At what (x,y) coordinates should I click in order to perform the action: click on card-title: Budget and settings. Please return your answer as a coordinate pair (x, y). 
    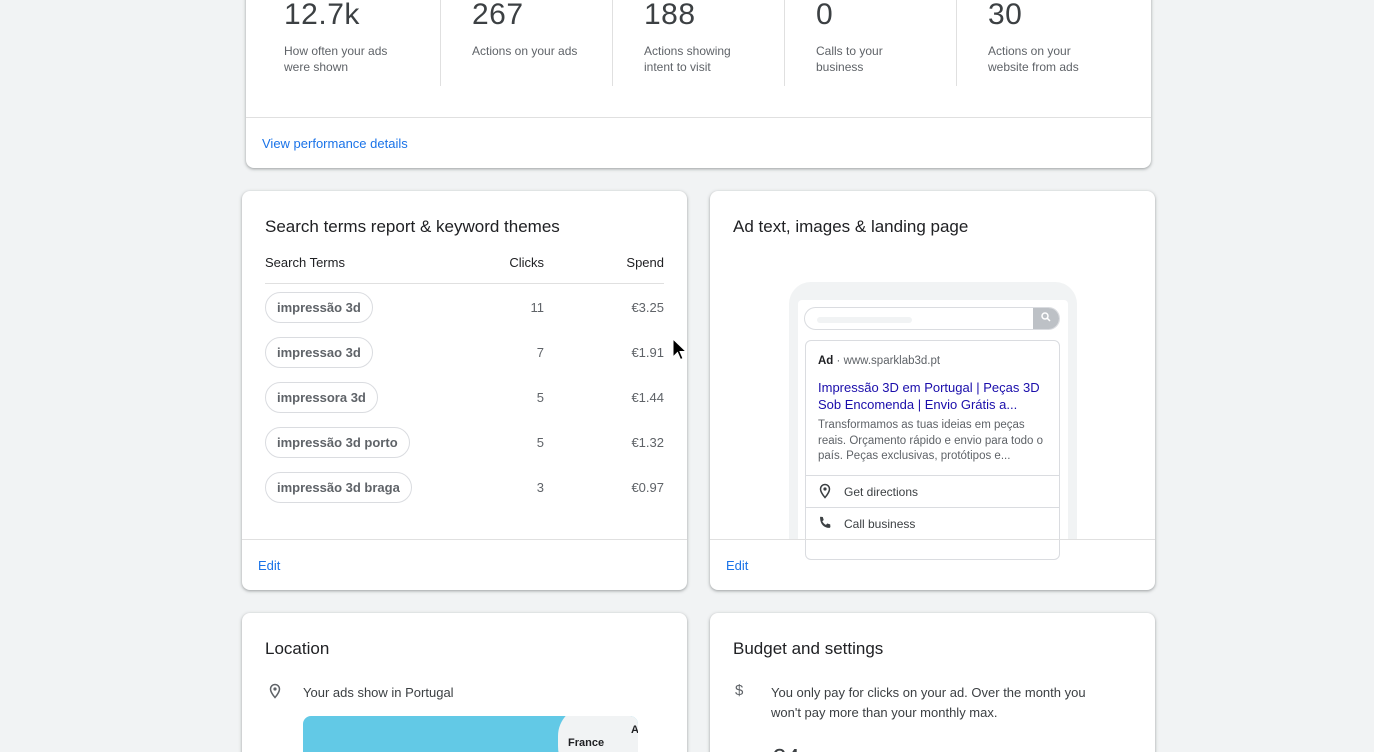
    Looking at the image, I should click on (808, 648).